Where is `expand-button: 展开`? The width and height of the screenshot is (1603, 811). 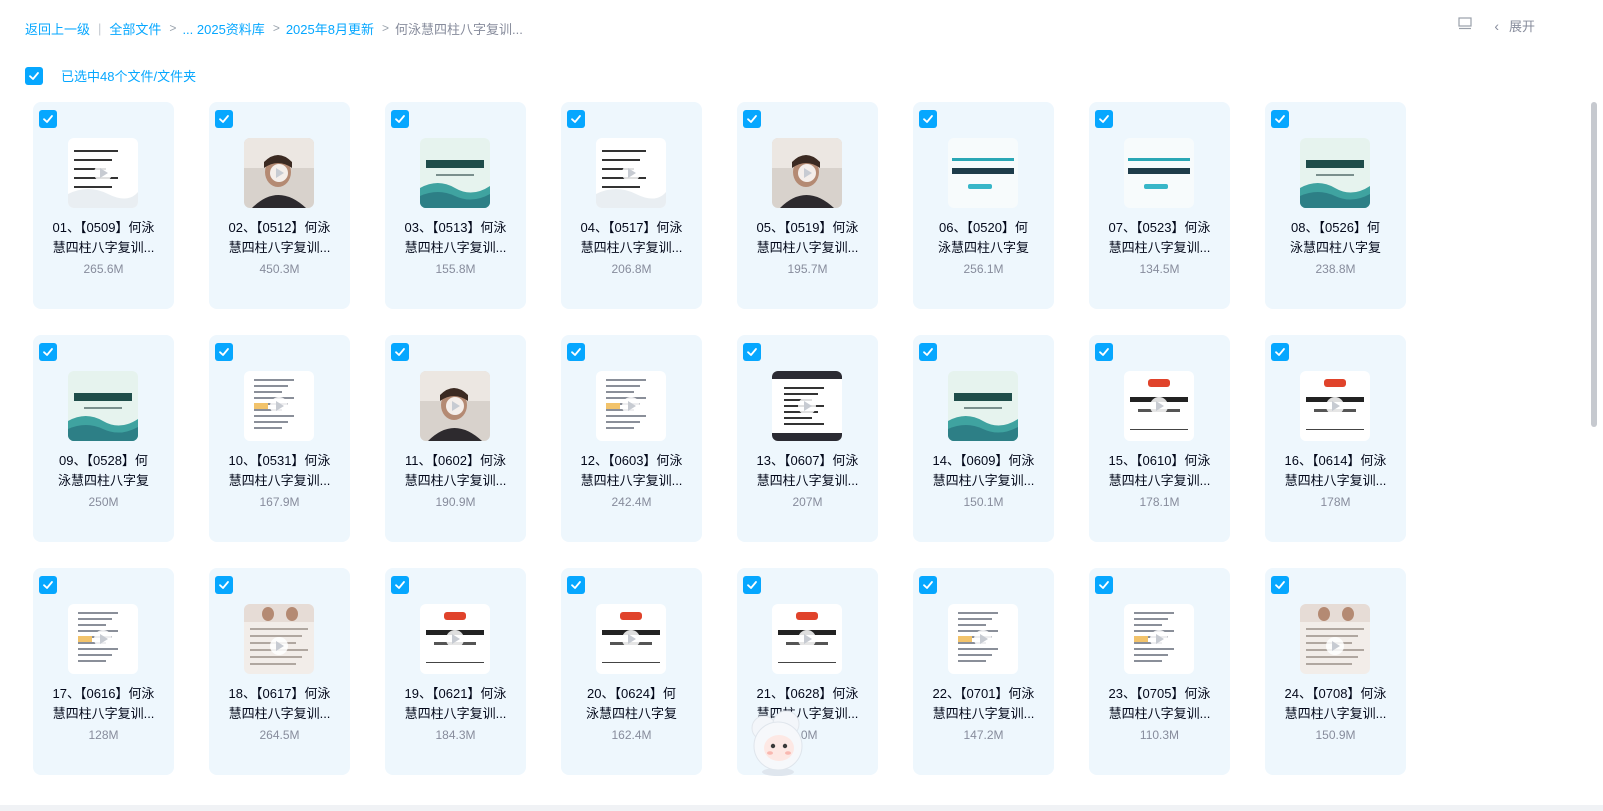 expand-button: 展开 is located at coordinates (1522, 25).